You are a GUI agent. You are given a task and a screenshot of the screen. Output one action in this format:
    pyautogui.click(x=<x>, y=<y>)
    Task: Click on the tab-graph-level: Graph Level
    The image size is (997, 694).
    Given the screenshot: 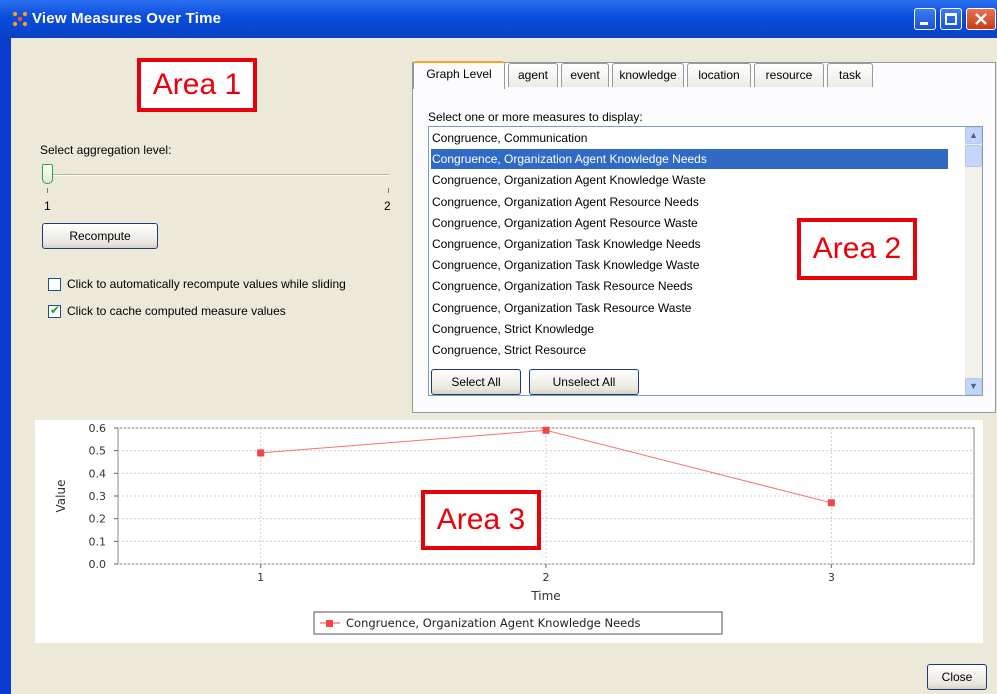 What is the action you would take?
    pyautogui.click(x=459, y=75)
    